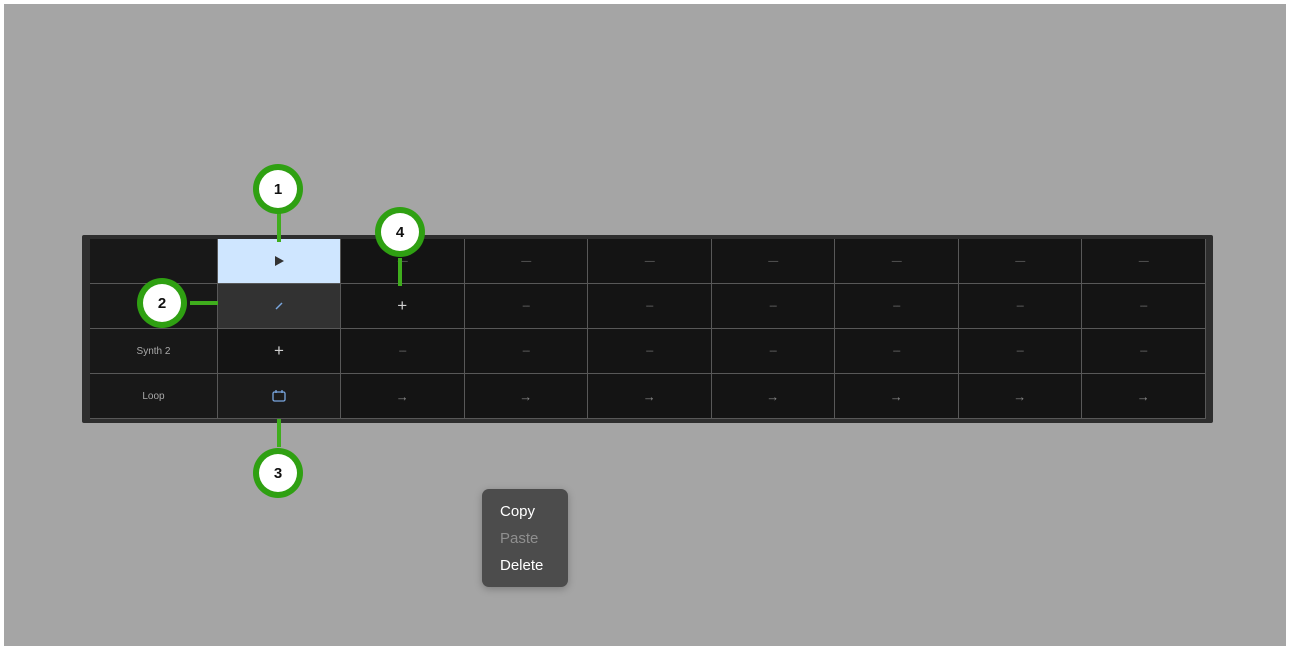  I want to click on track-name-cell, so click(154, 261).